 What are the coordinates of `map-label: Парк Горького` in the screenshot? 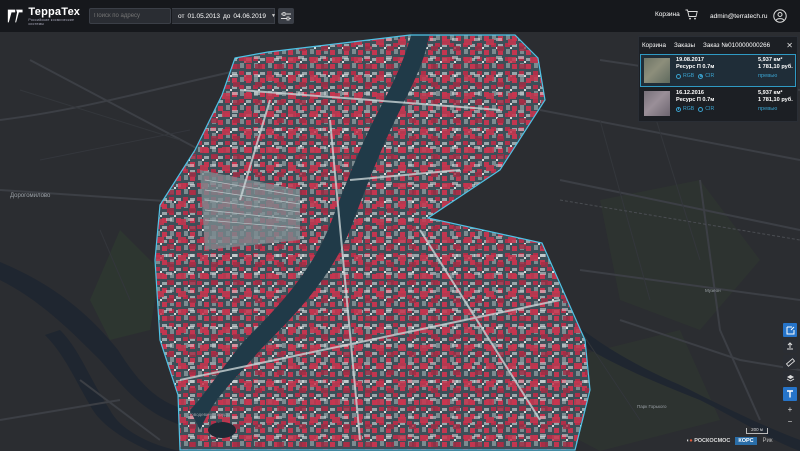 It's located at (652, 406).